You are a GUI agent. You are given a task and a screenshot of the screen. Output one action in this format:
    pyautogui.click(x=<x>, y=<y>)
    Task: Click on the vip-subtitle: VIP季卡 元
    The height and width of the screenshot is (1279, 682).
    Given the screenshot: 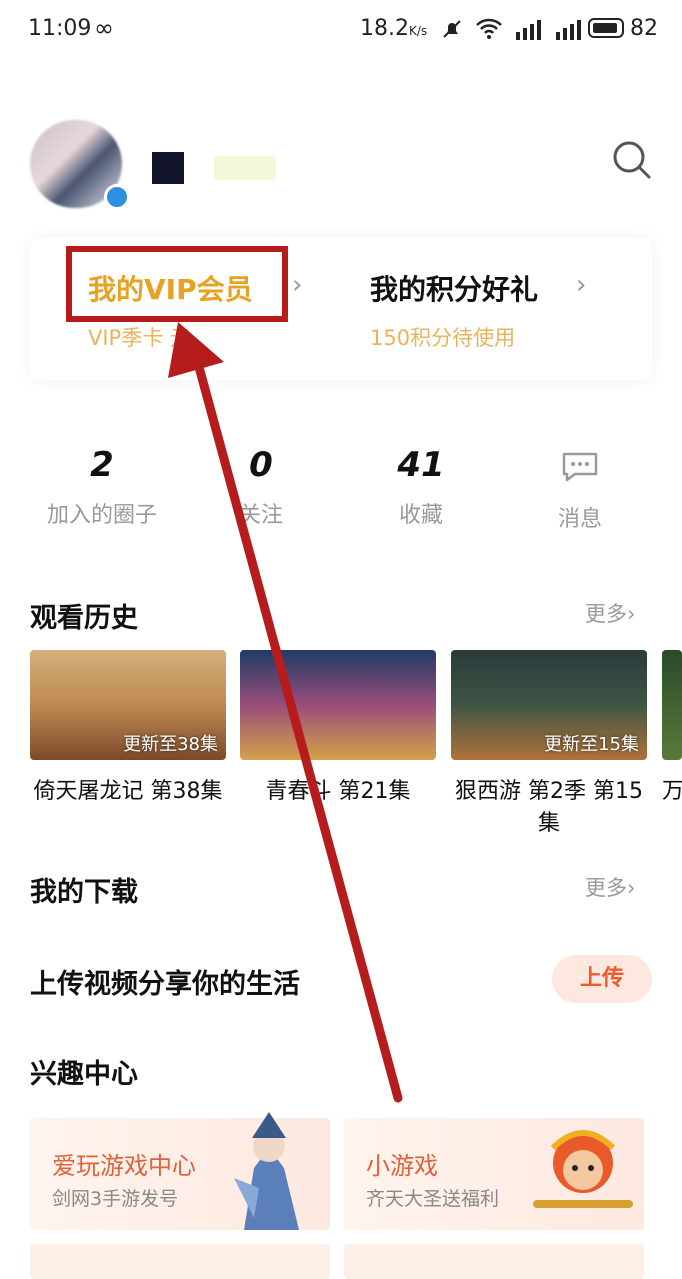 What is the action you would take?
    pyautogui.click(x=139, y=338)
    